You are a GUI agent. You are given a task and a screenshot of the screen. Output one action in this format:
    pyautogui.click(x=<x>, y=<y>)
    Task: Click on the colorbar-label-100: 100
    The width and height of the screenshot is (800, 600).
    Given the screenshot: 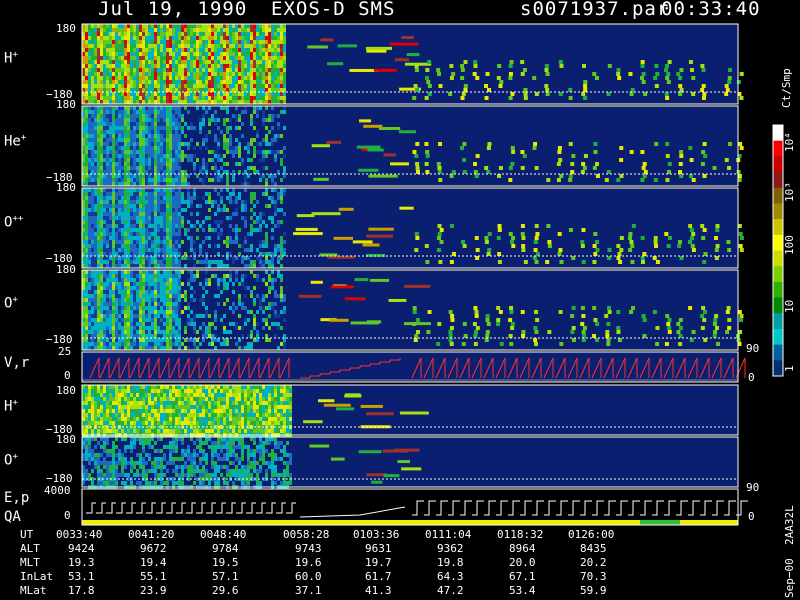 What is the action you would take?
    pyautogui.click(x=789, y=245)
    